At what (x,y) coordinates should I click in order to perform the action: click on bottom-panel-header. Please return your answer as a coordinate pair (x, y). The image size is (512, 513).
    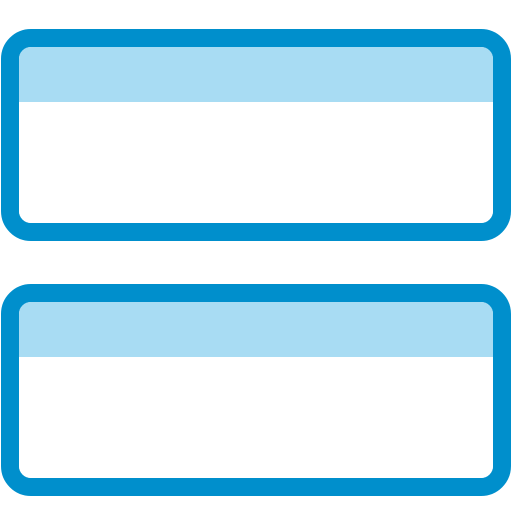
    Looking at the image, I should click on (256, 329).